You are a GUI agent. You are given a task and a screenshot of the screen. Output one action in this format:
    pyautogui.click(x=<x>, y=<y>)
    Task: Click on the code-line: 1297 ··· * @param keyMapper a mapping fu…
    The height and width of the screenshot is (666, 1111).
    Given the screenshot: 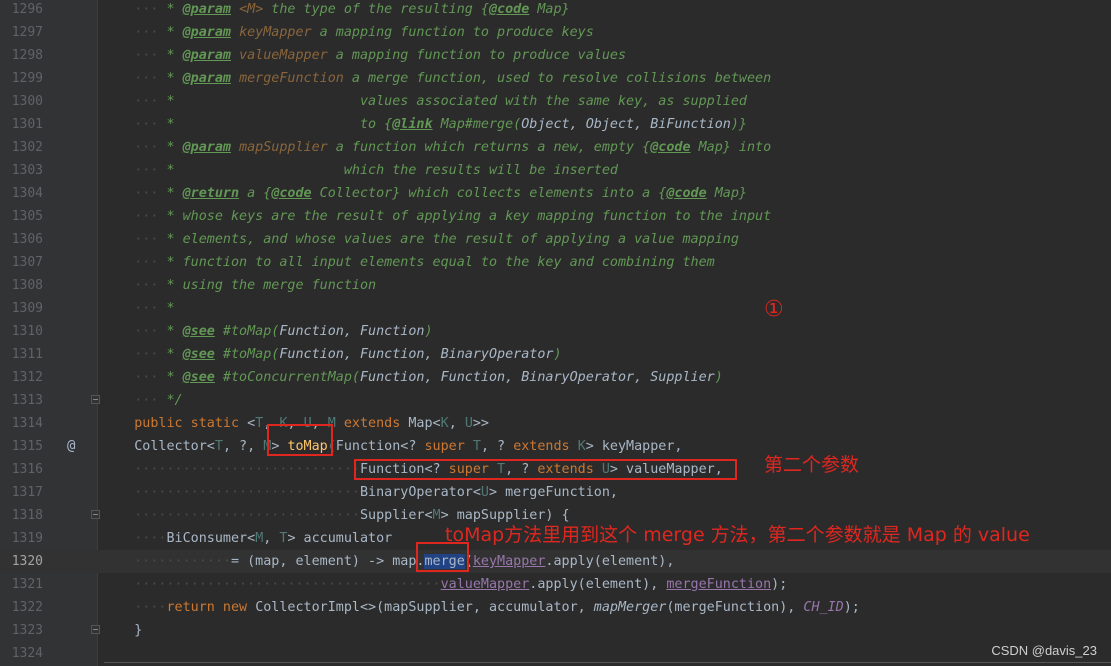 What is the action you would take?
    pyautogui.click(x=555, y=32)
    